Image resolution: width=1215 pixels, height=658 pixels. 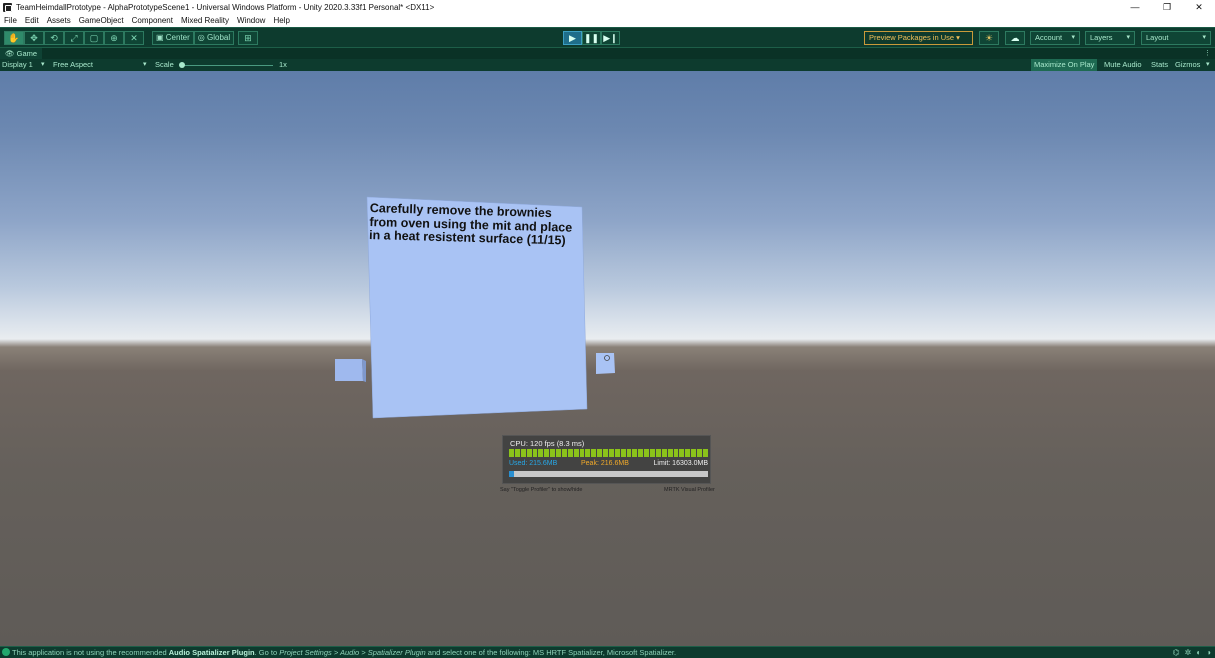 I want to click on status-info-icon, so click(x=6, y=652).